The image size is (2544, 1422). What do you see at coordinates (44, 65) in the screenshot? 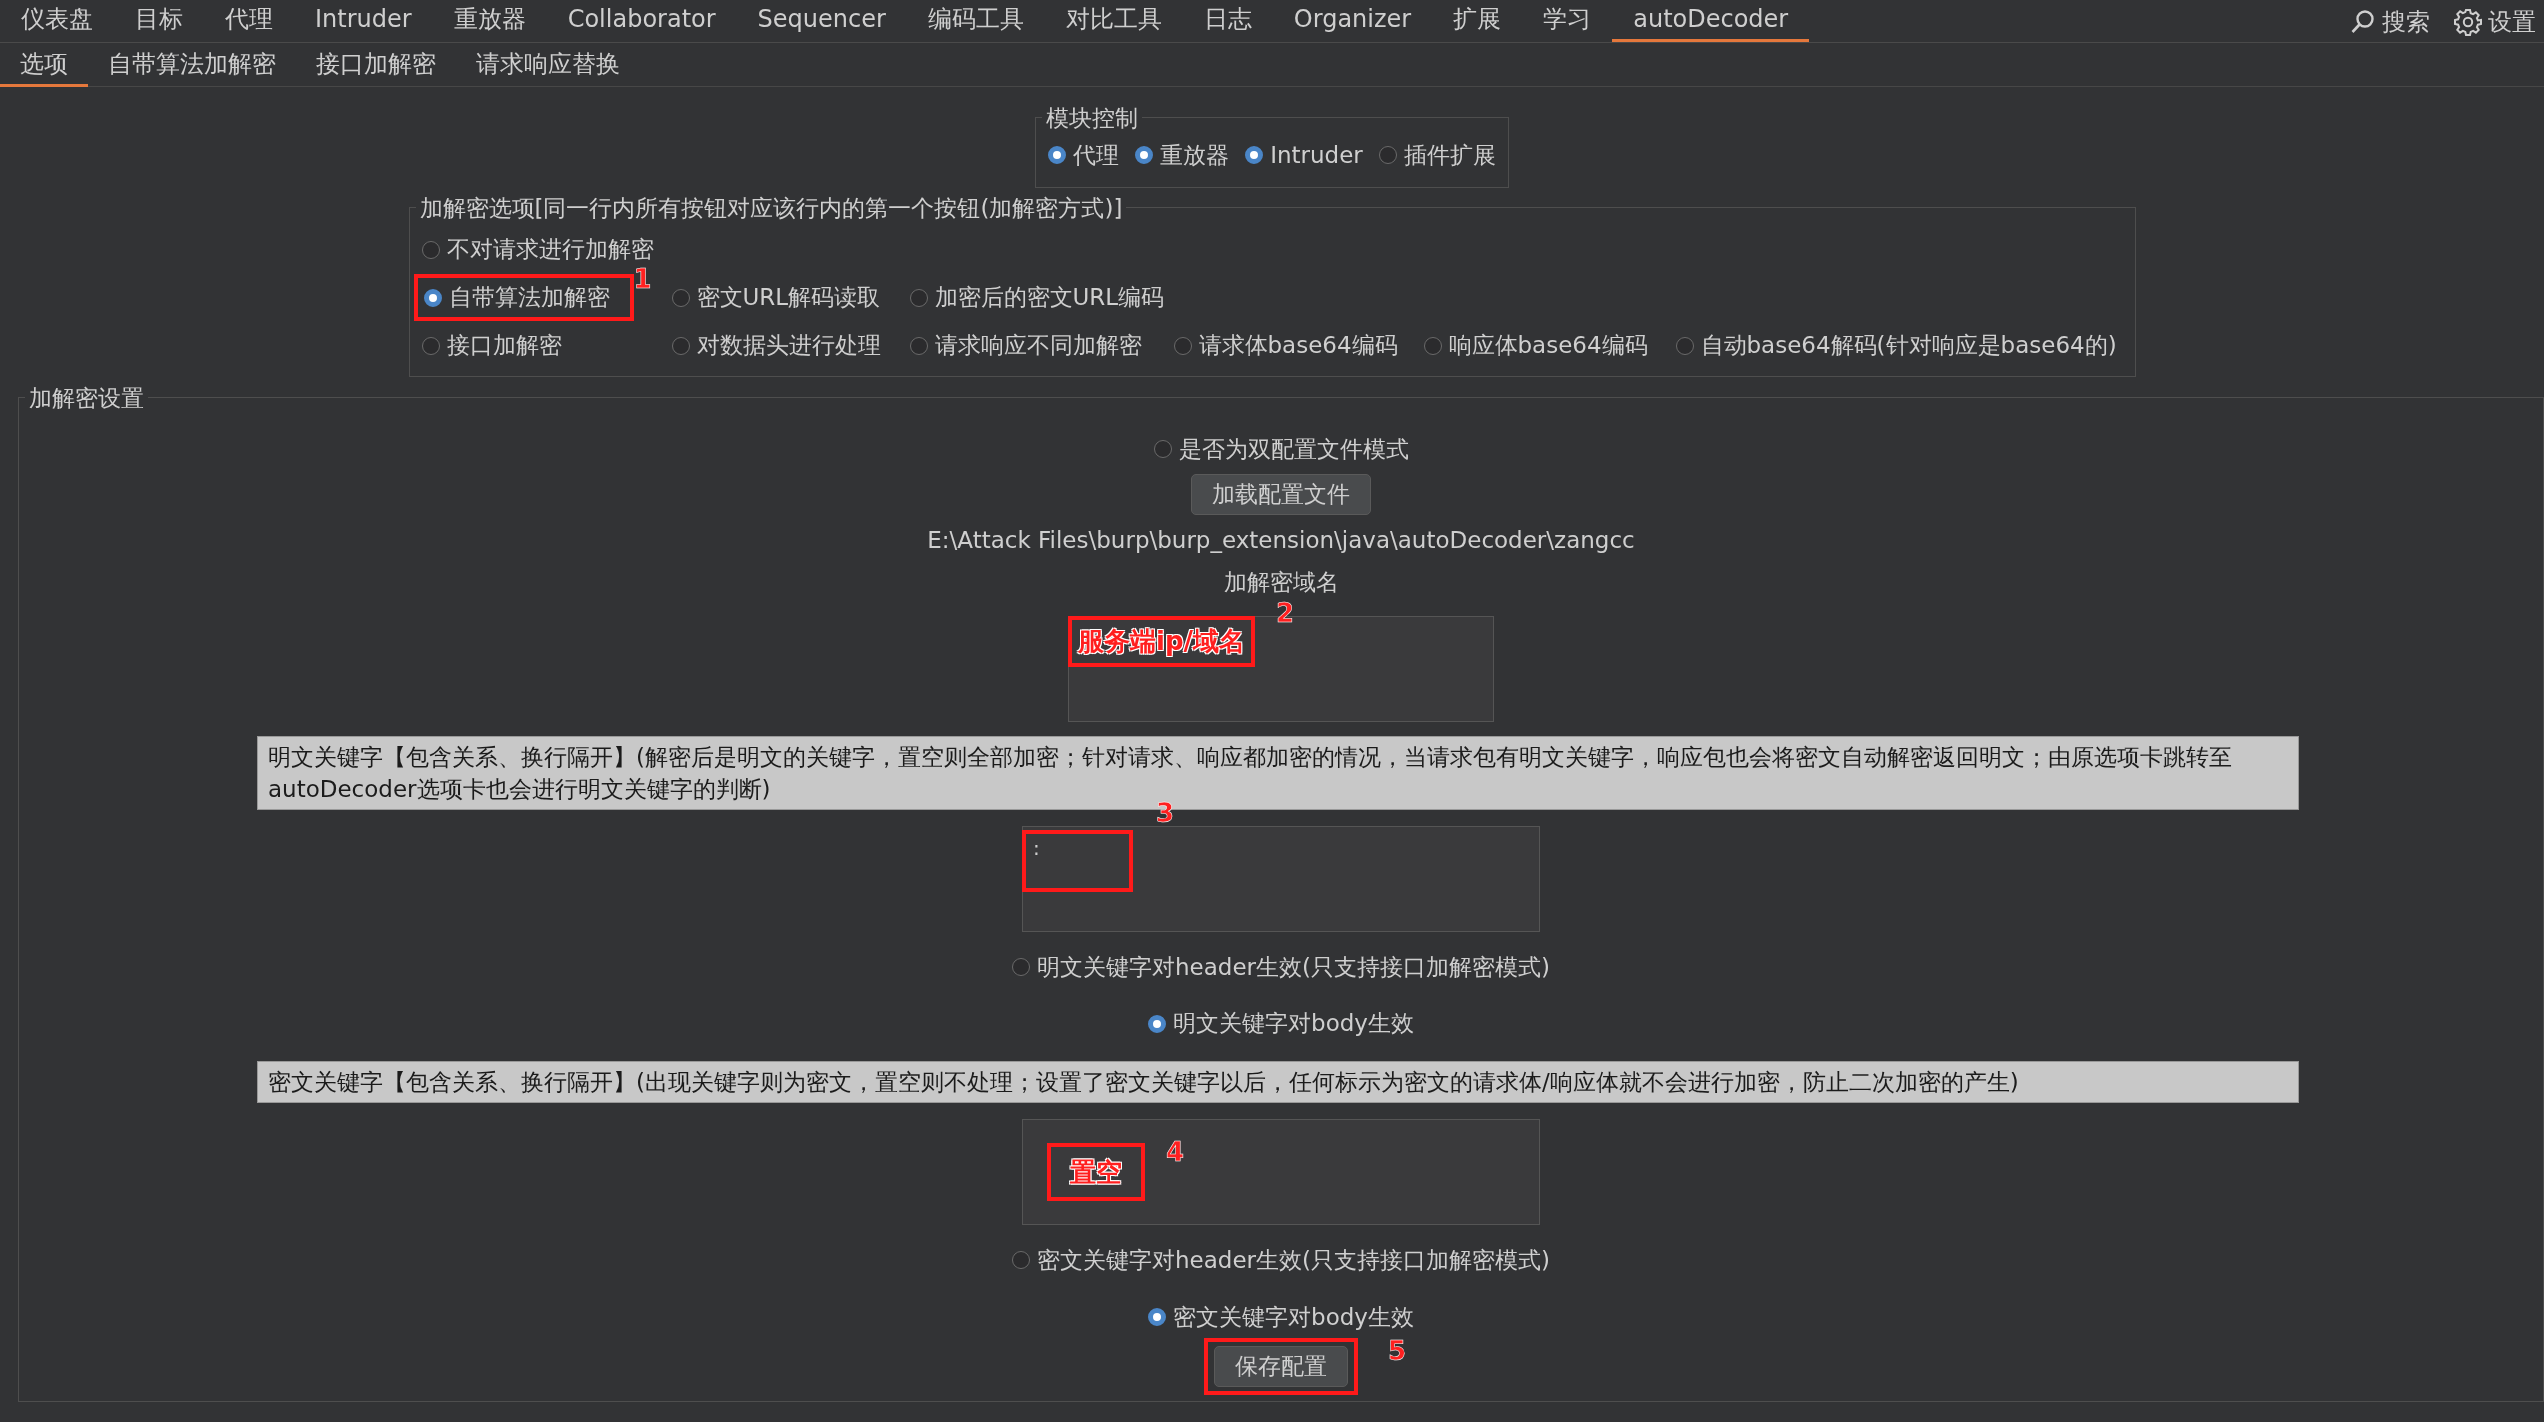
I see `sub-tab: 选项` at bounding box center [44, 65].